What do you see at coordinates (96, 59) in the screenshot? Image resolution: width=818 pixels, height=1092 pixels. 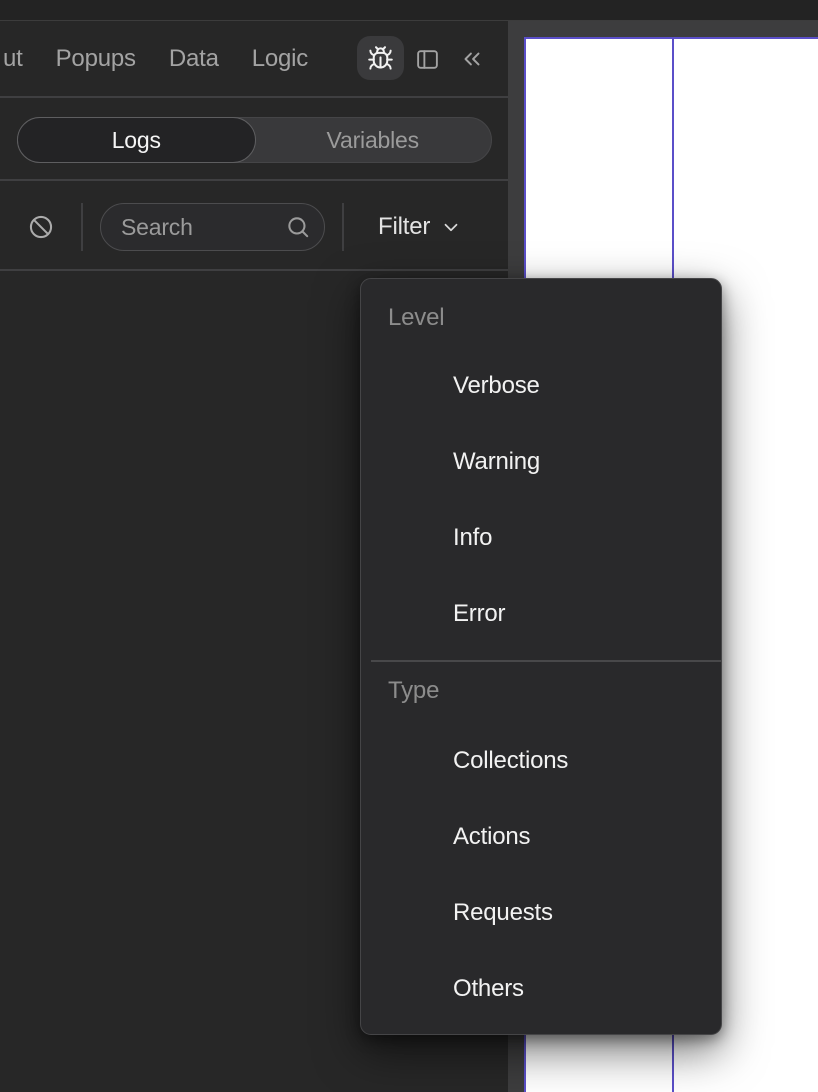 I see `nav-item-popups: Popups` at bounding box center [96, 59].